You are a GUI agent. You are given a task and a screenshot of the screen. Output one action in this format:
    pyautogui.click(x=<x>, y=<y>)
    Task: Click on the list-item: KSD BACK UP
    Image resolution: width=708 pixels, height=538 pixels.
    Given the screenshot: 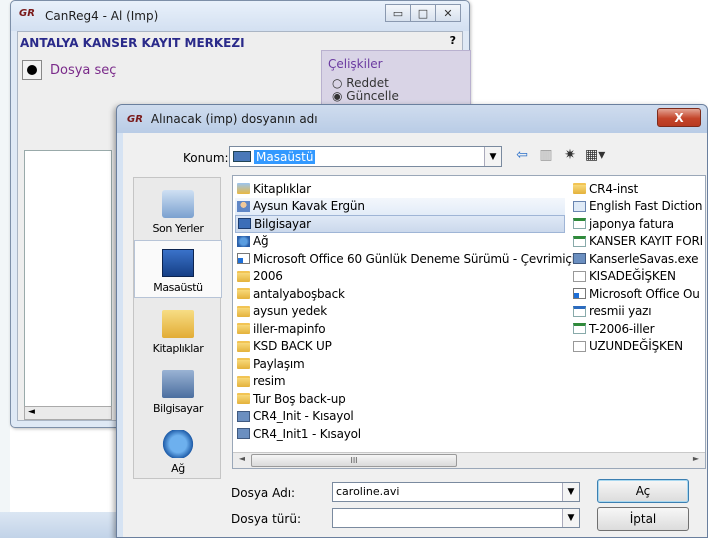 What is the action you would take?
    pyautogui.click(x=400, y=347)
    